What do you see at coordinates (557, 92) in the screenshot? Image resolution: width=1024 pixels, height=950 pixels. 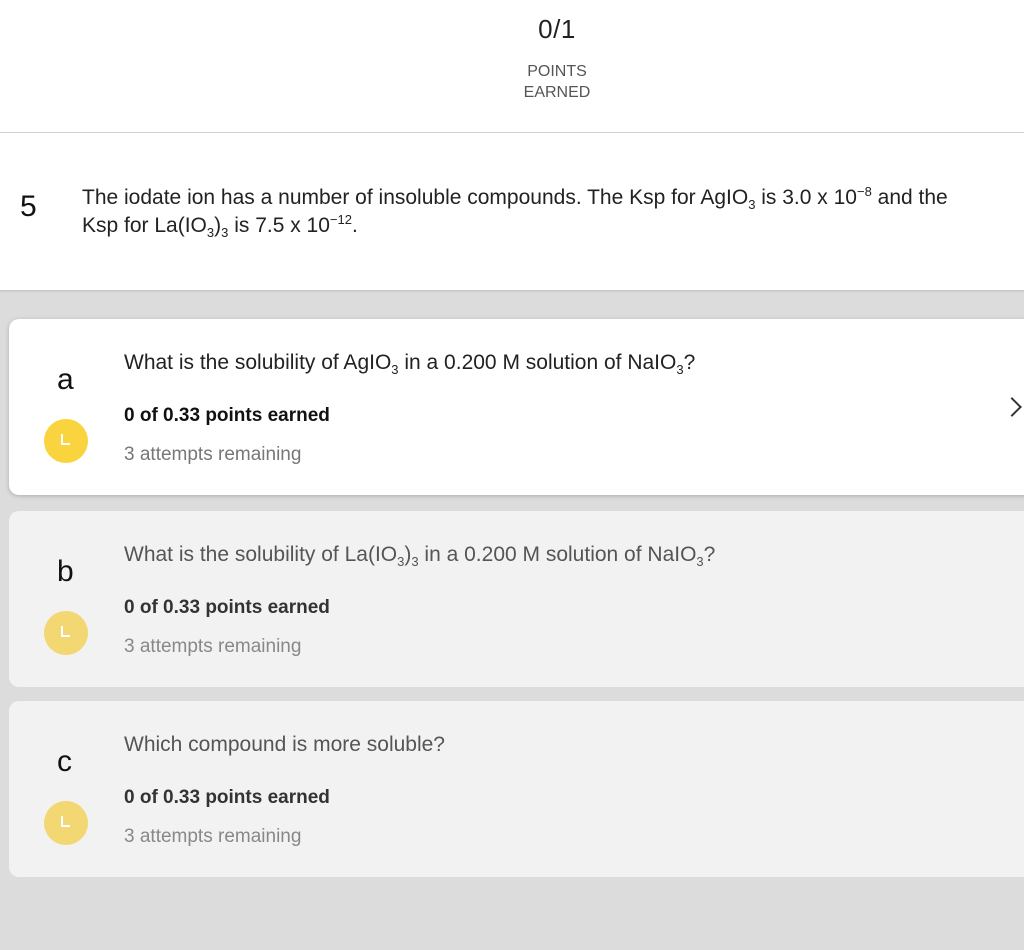 I see `score-label-line2: EARNED` at bounding box center [557, 92].